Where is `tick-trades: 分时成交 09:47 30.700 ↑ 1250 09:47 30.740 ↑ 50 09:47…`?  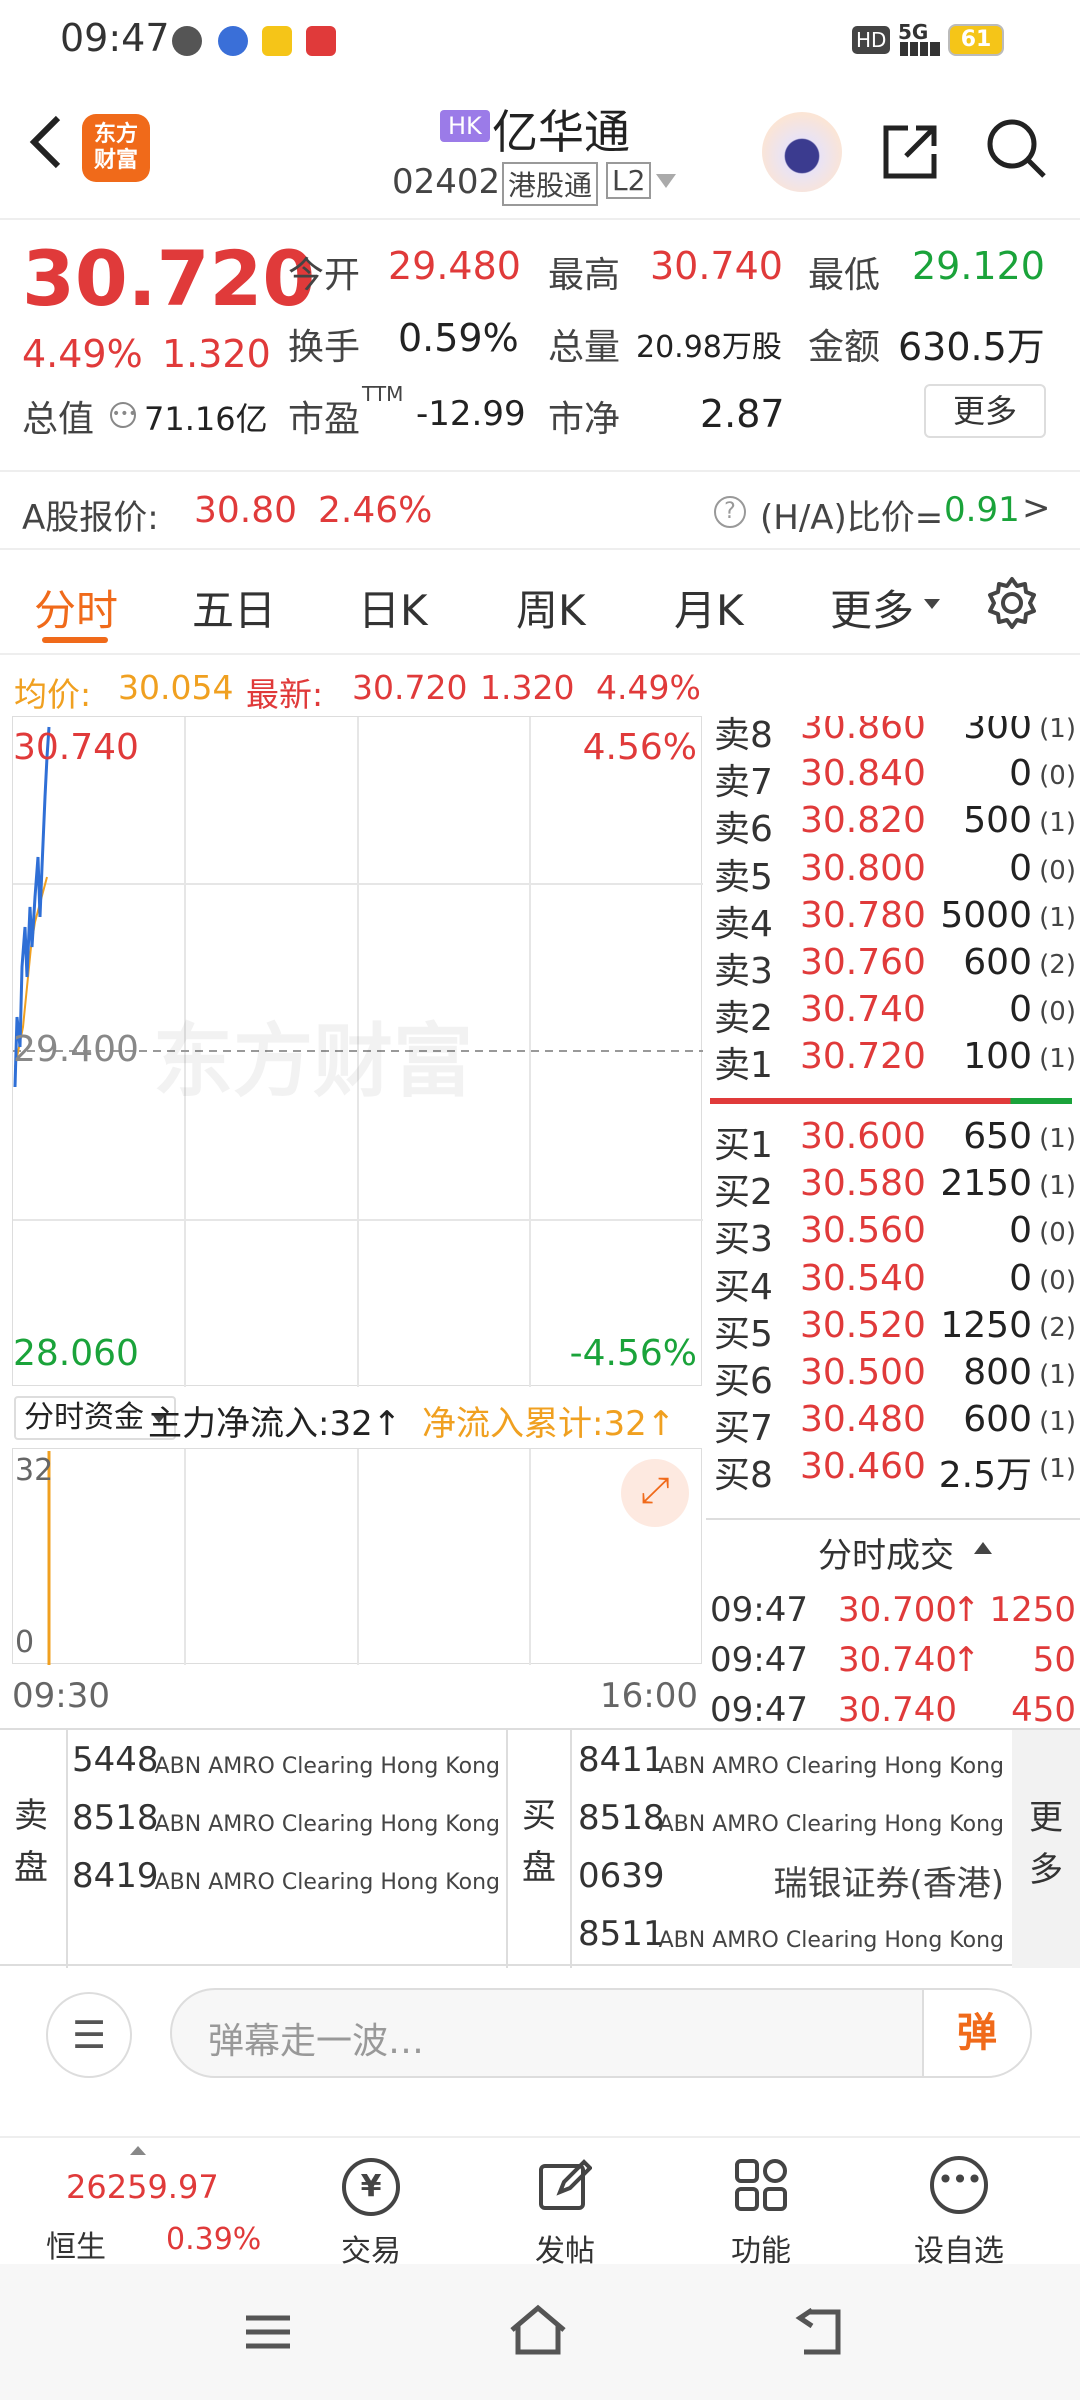
tick-trades: 分时成交 09:47 30.700 ↑ 1250 09:47 30.740 ↑ 50 09:47… is located at coordinates (893, 1624).